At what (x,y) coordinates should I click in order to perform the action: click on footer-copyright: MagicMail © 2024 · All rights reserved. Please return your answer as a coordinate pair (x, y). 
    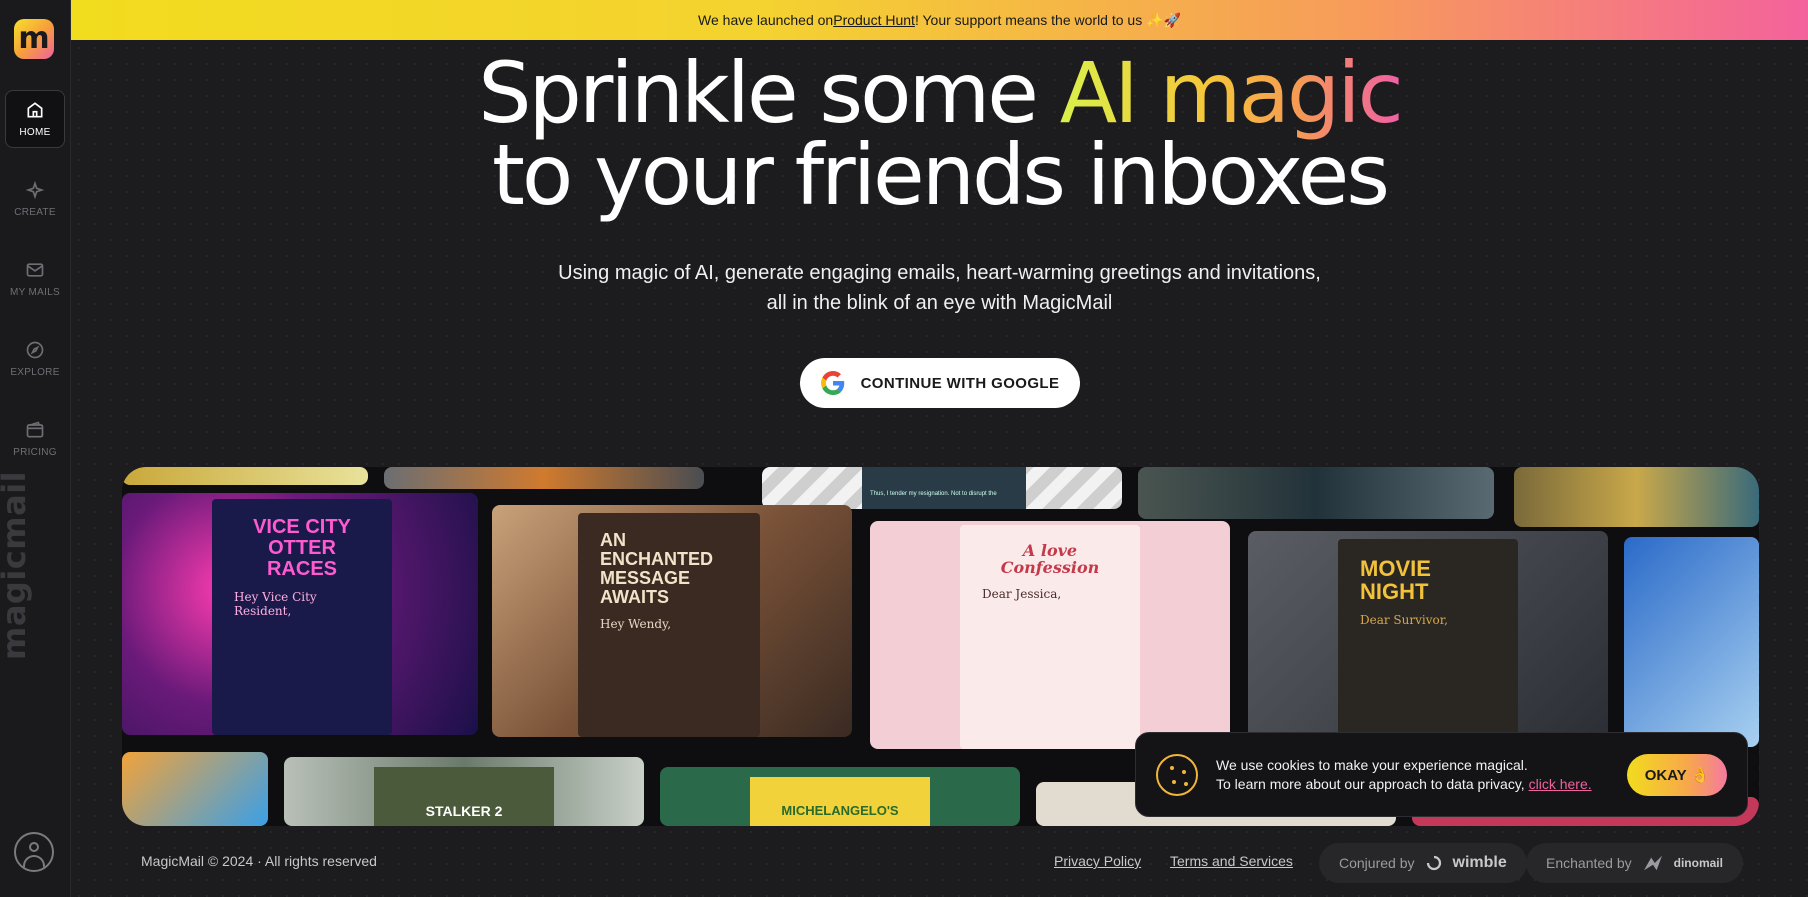
    Looking at the image, I should click on (259, 861).